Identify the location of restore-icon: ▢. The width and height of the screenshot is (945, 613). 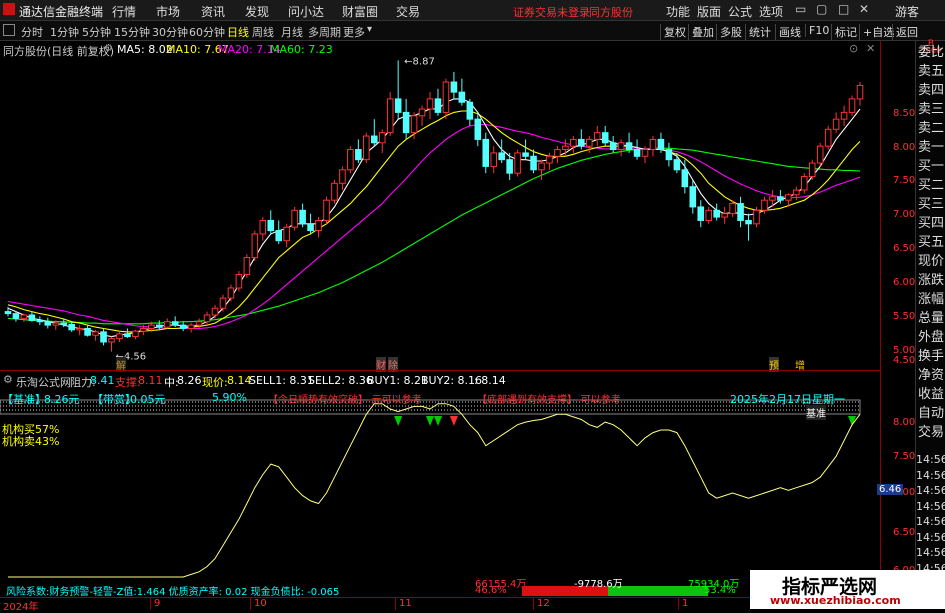
(821, 9).